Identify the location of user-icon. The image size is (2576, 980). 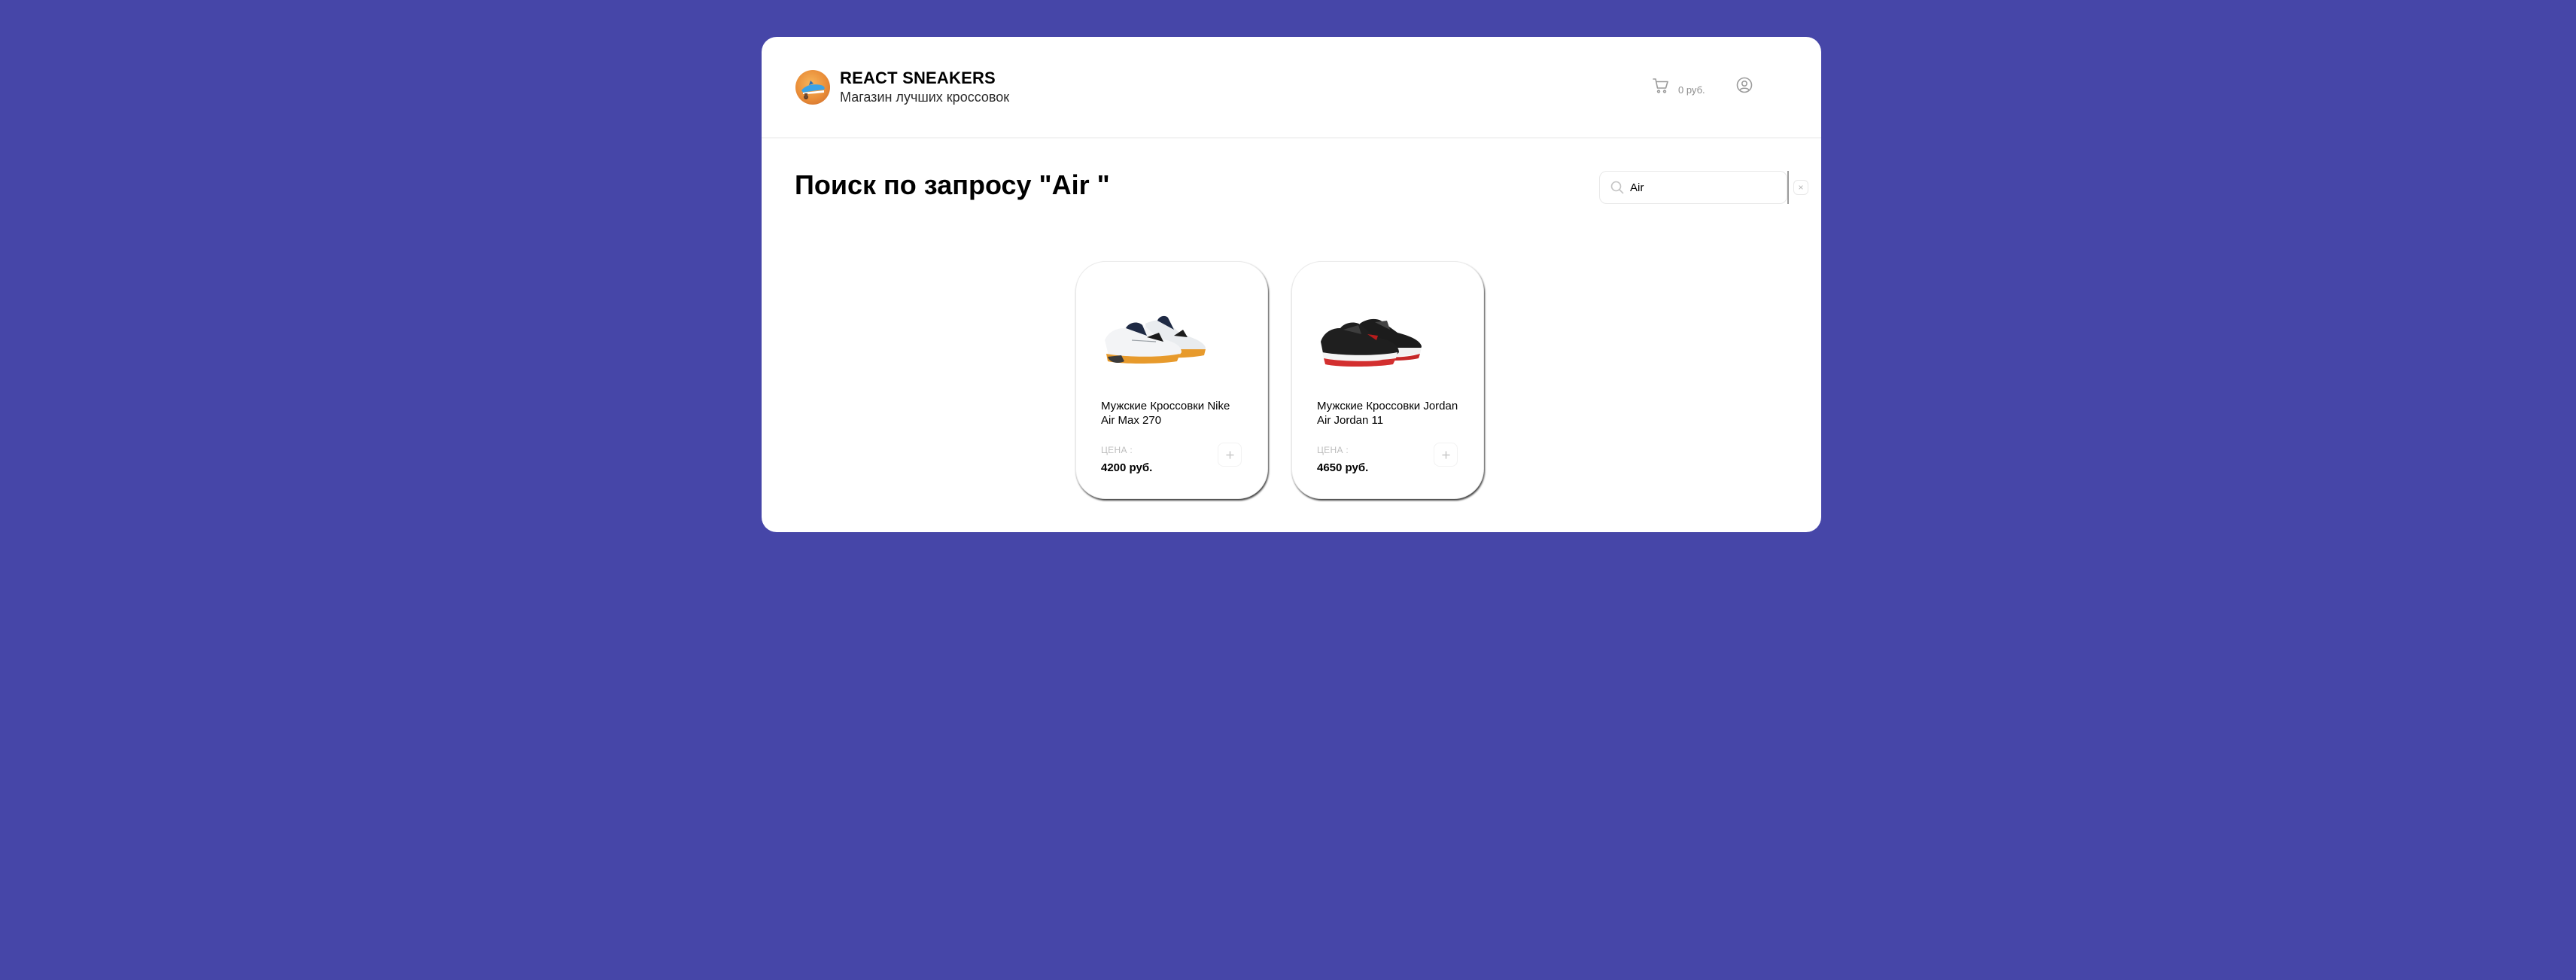
(1744, 85).